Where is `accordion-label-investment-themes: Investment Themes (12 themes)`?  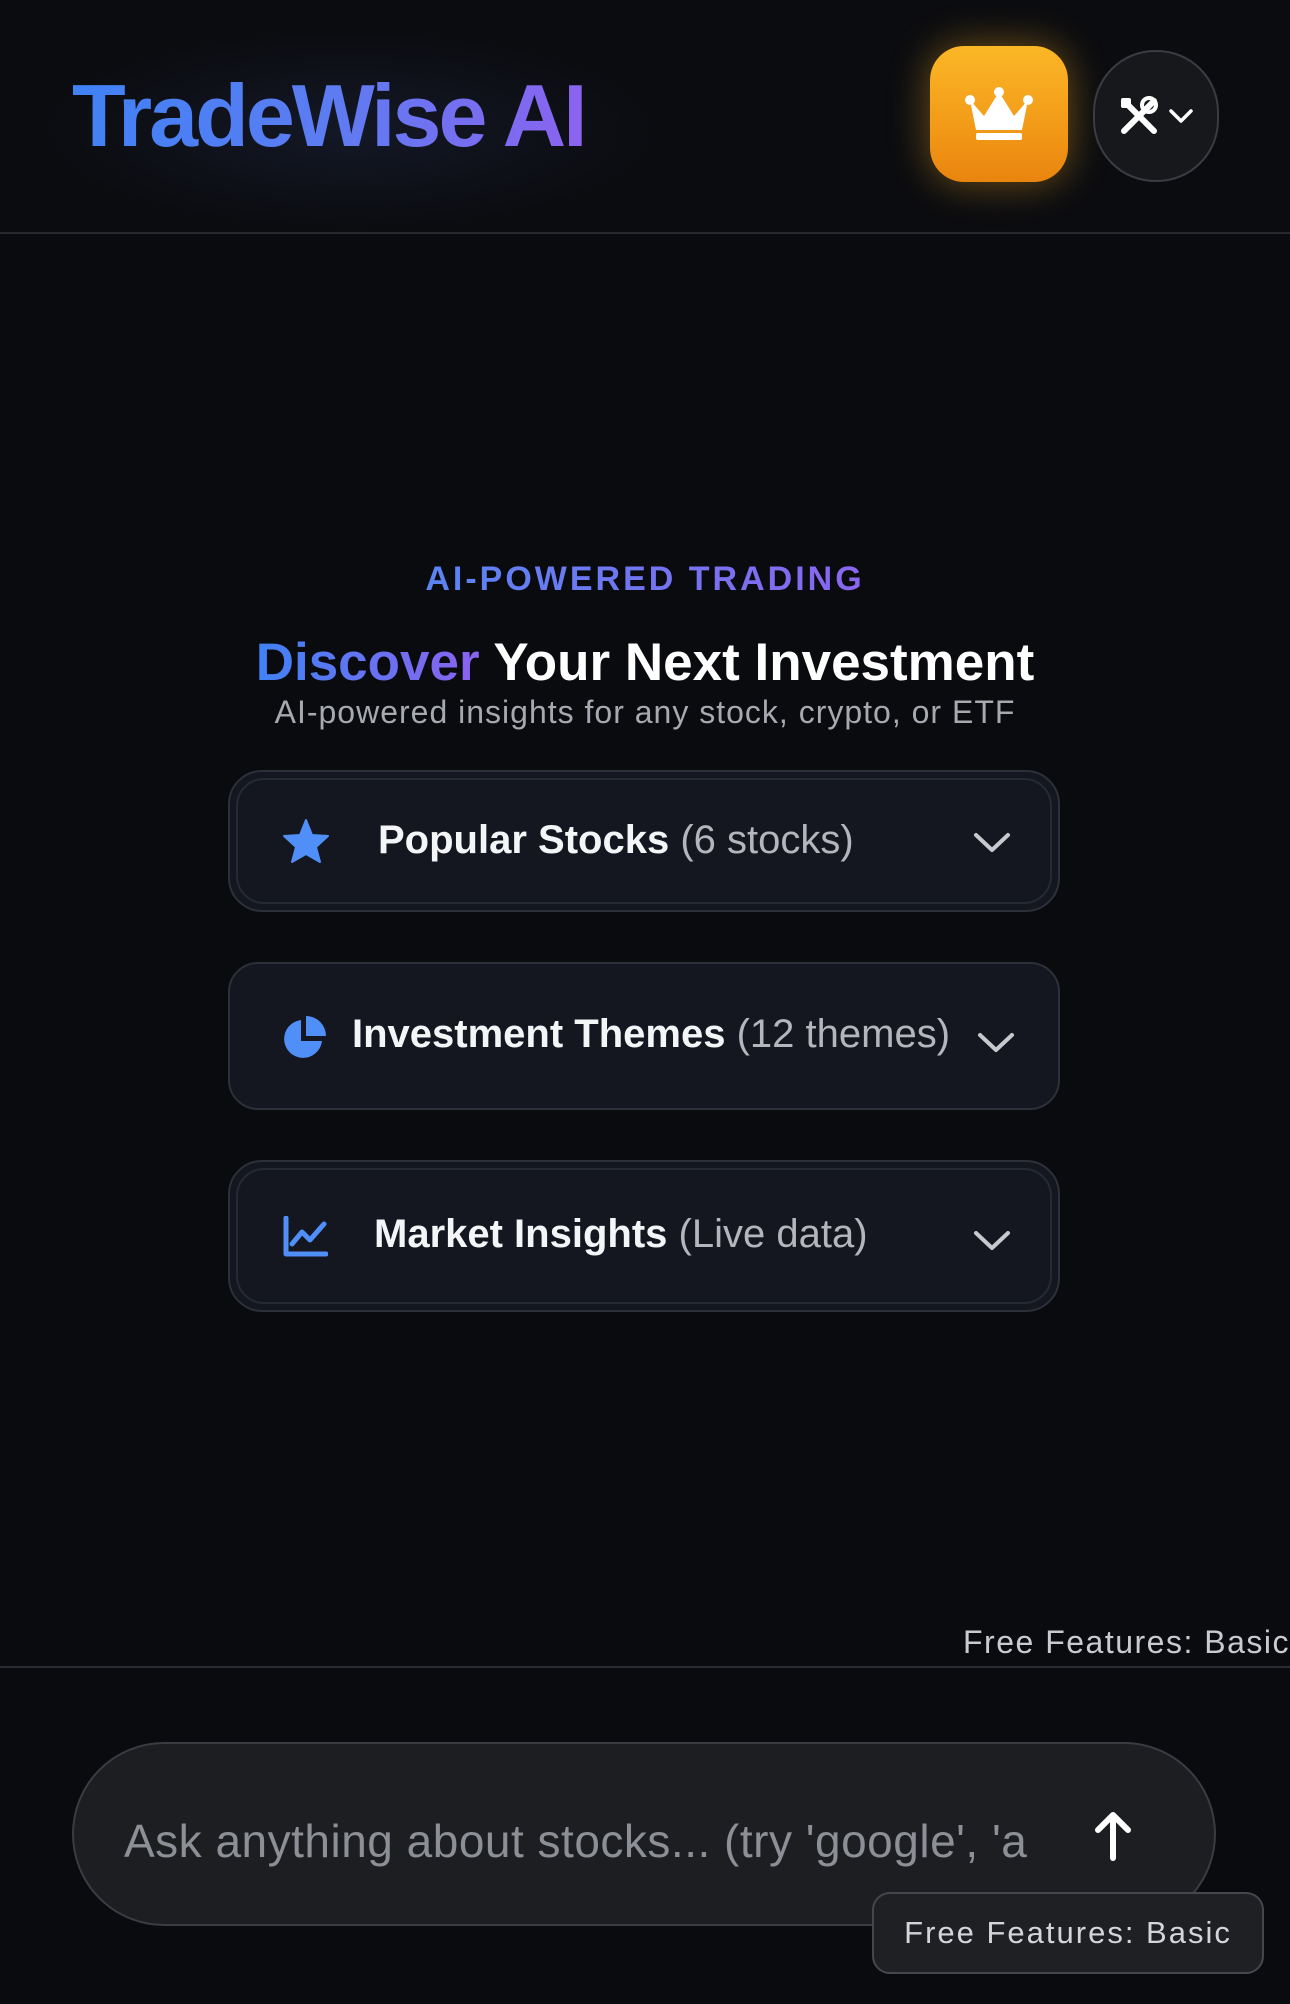
accordion-label-investment-themes: Investment Themes (12 themes) is located at coordinates (651, 1034).